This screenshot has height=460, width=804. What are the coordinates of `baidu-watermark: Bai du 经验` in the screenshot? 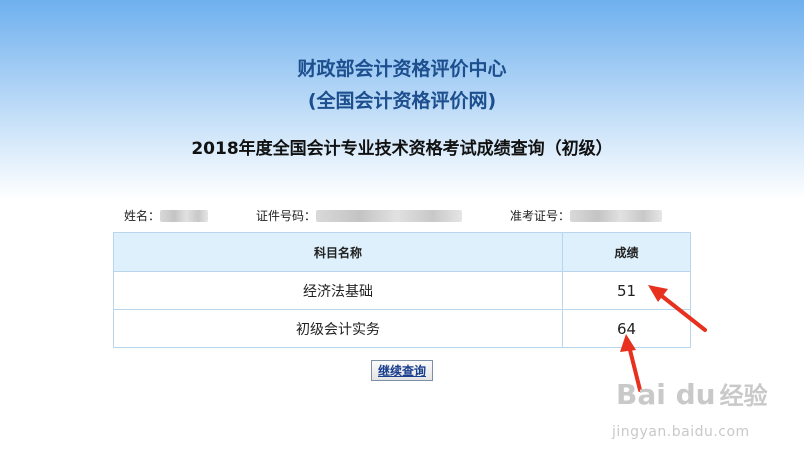 It's located at (692, 393).